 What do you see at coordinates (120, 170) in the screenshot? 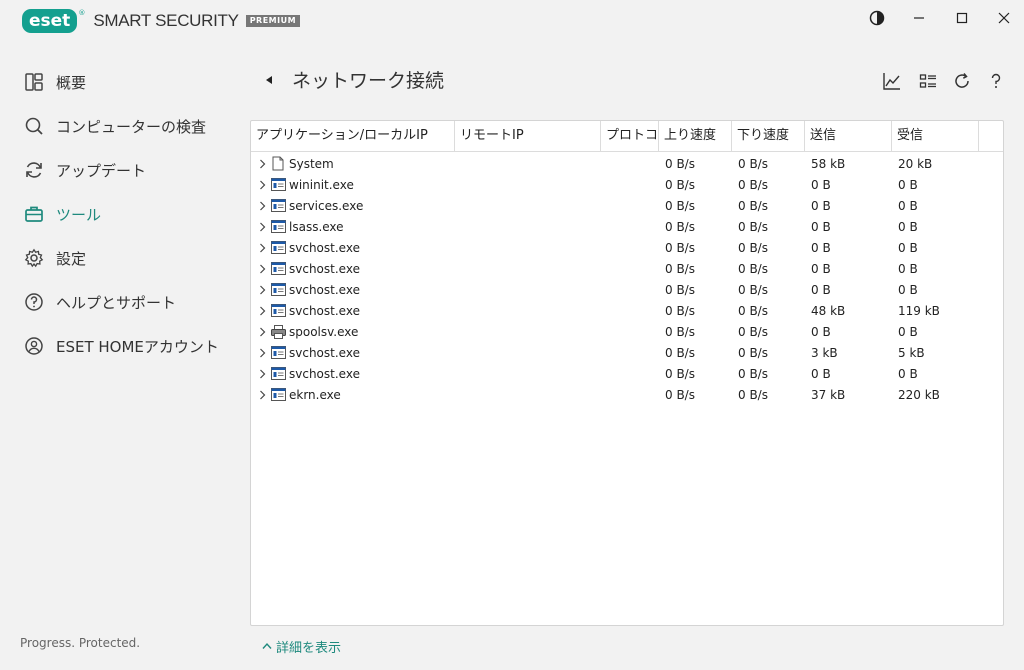
I see `sidebar-item-update: アップデート` at bounding box center [120, 170].